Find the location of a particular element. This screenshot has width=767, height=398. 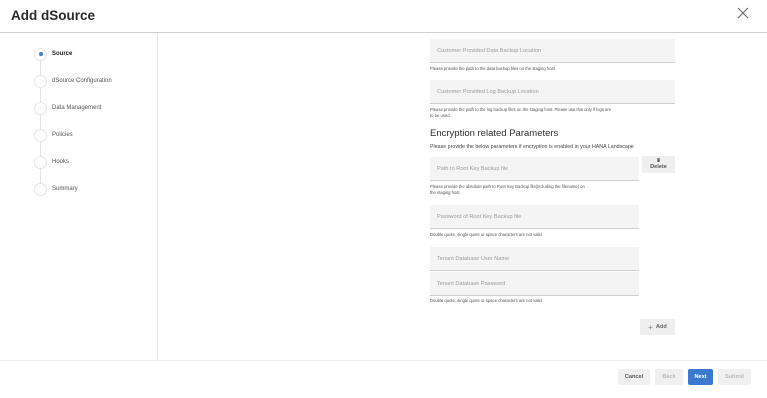

root-key-password-input is located at coordinates (534, 217).